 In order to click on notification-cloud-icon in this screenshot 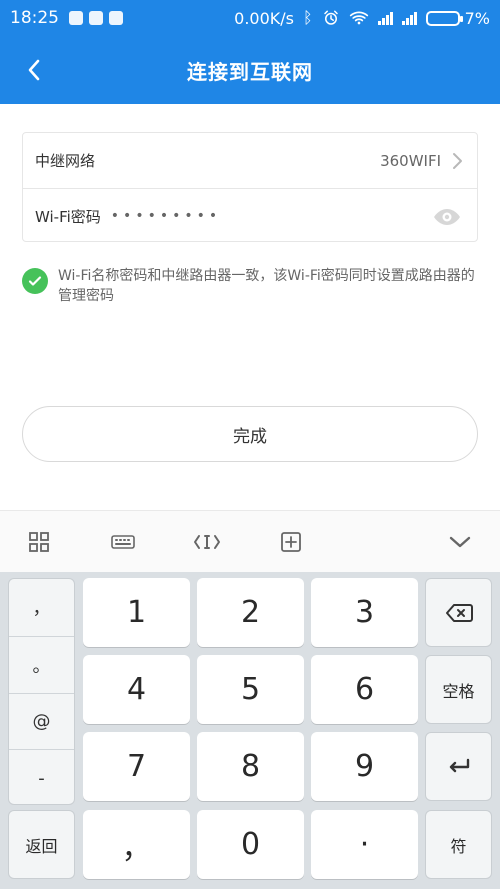, I will do `click(96, 18)`.